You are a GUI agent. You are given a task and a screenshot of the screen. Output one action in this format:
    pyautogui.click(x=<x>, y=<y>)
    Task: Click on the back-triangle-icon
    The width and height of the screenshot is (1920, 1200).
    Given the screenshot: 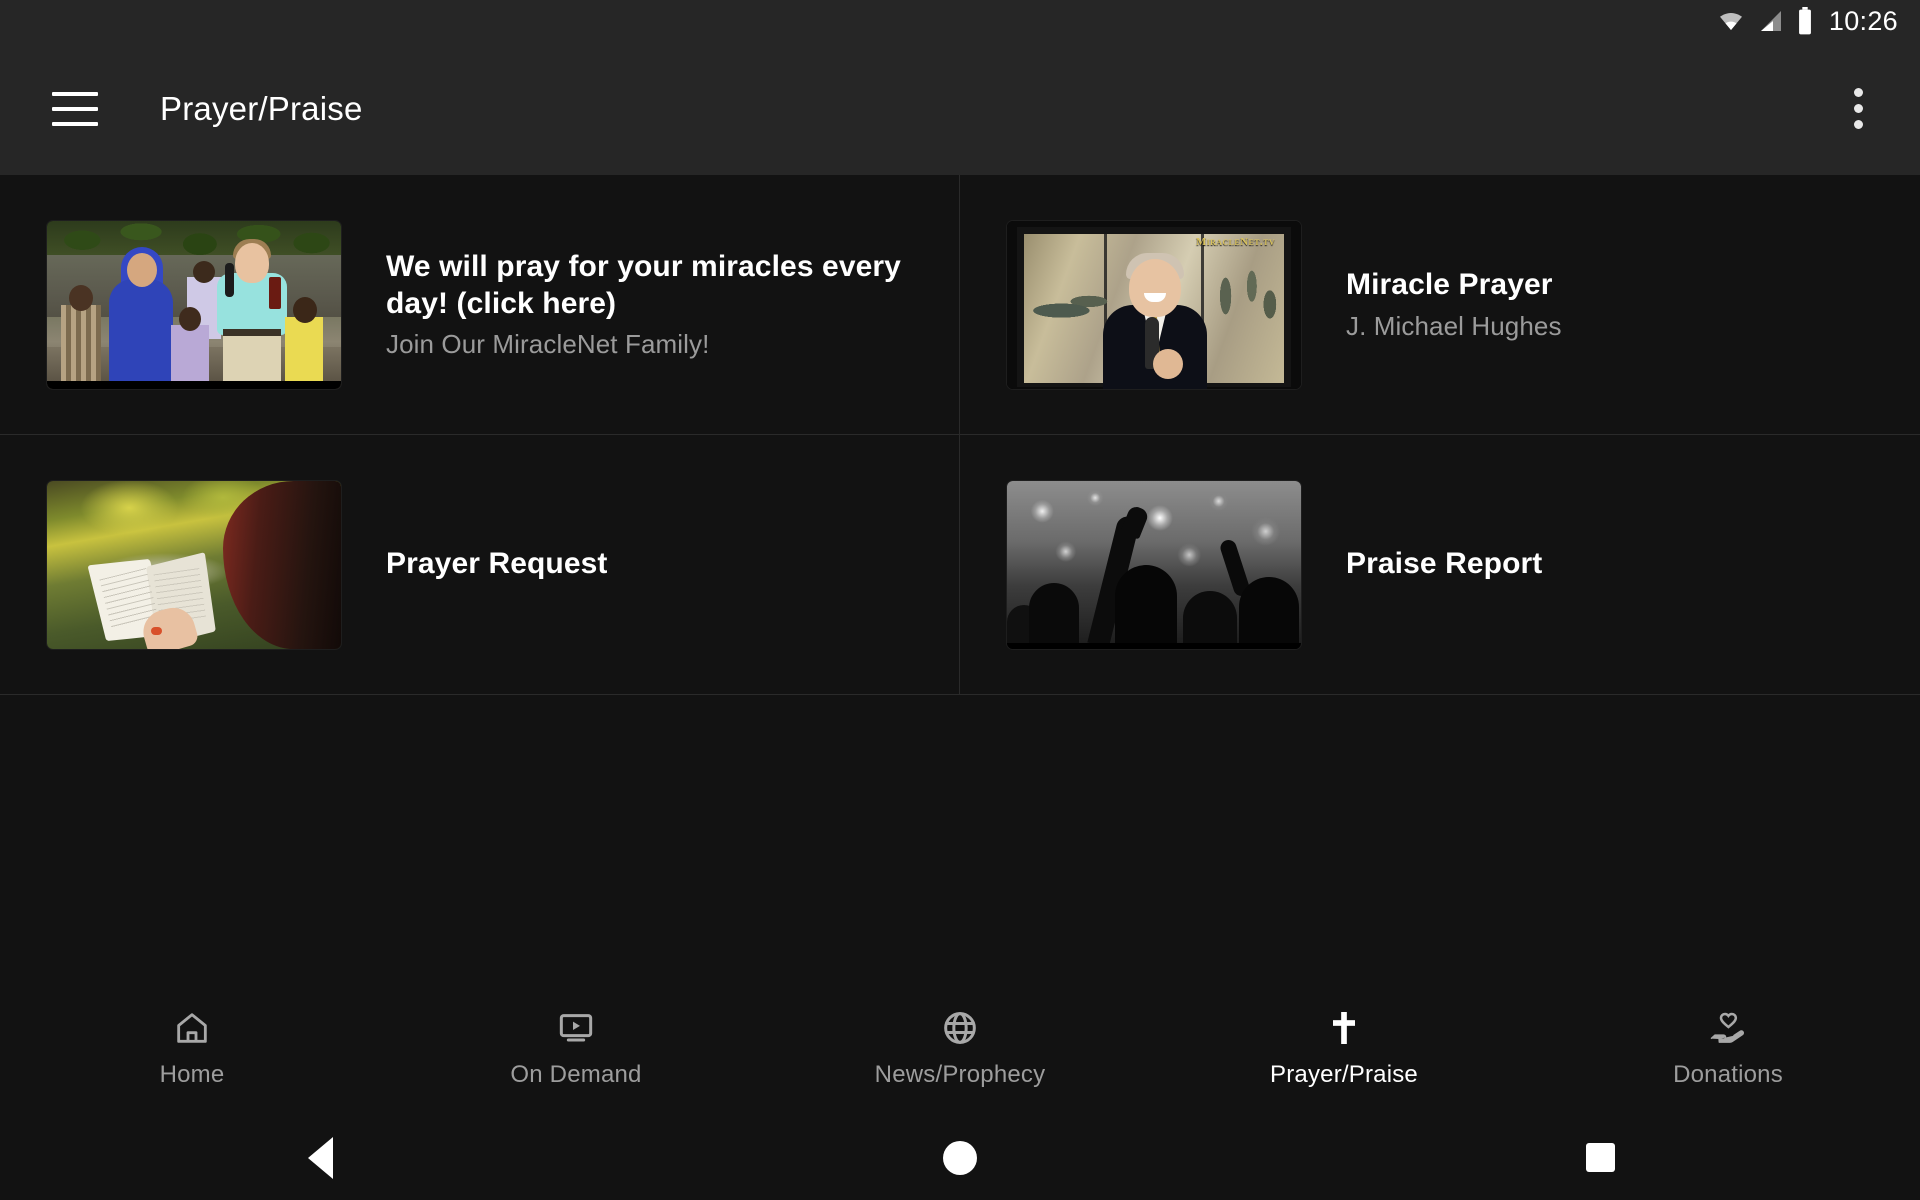 What is the action you would take?
    pyautogui.click(x=320, y=1157)
    